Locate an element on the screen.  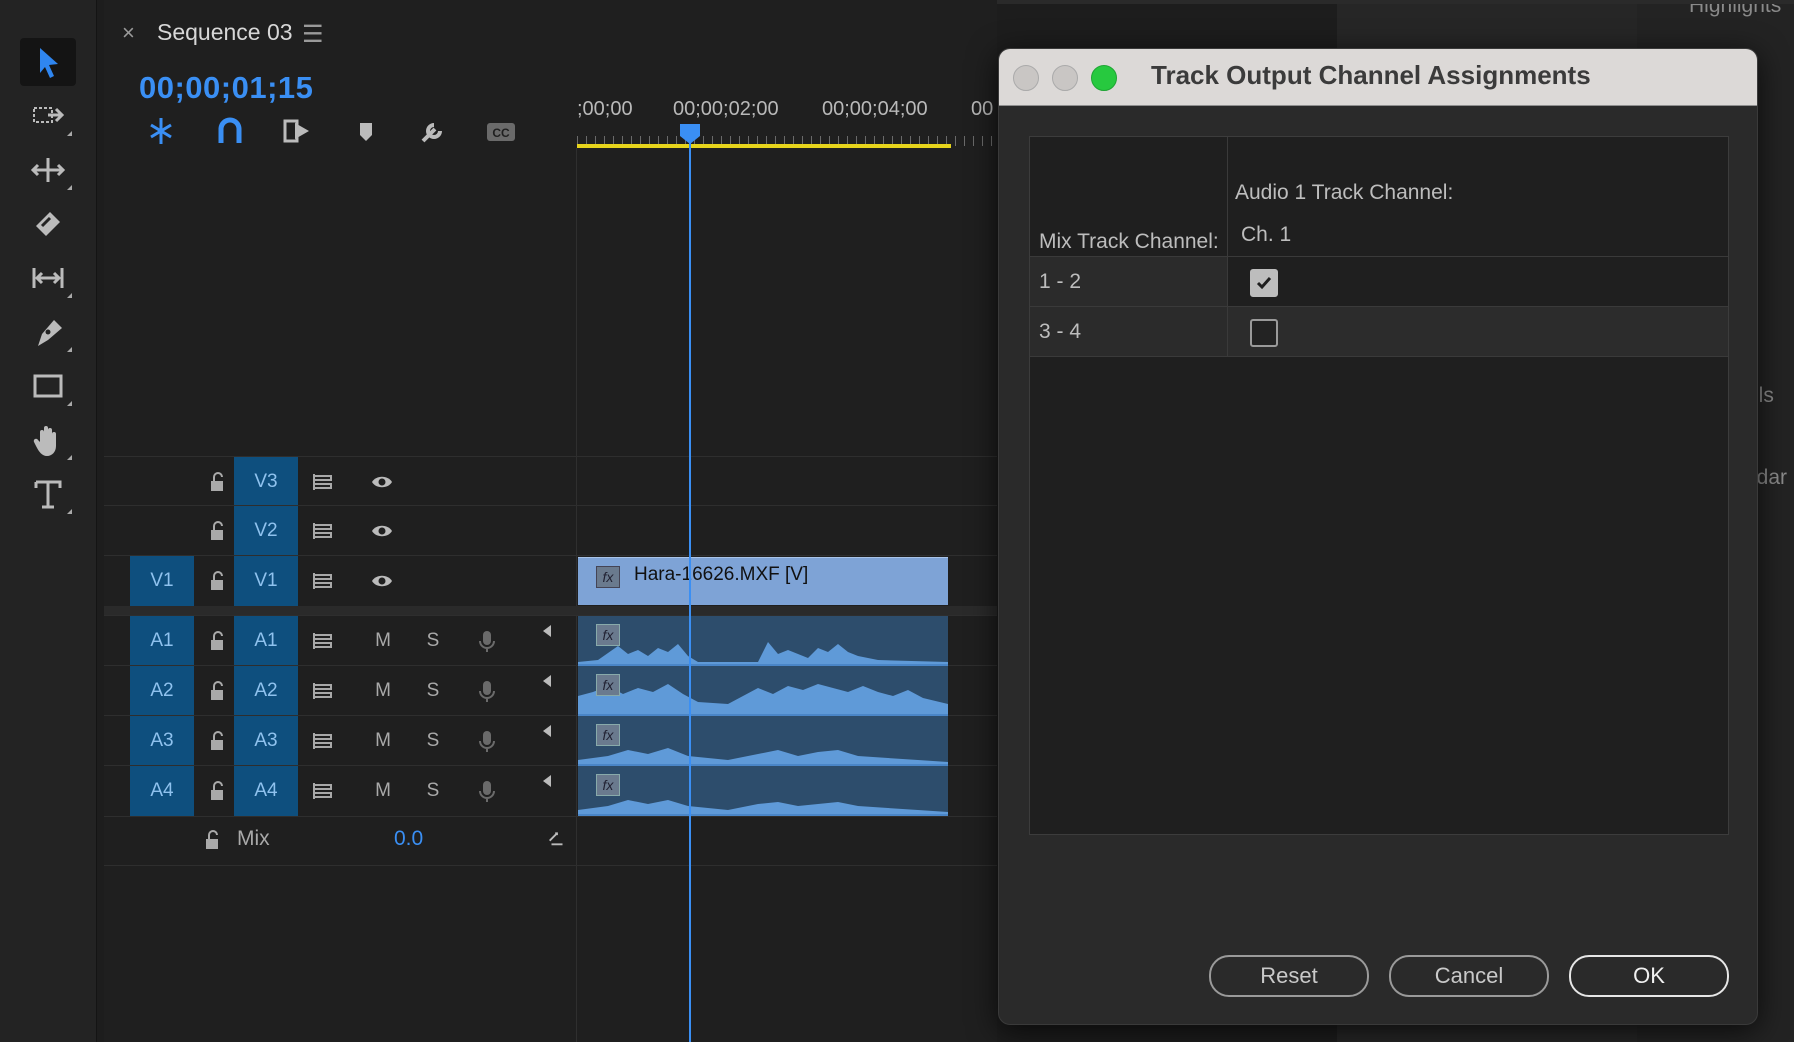
audio-clip-a1: fx is located at coordinates (763, 641).